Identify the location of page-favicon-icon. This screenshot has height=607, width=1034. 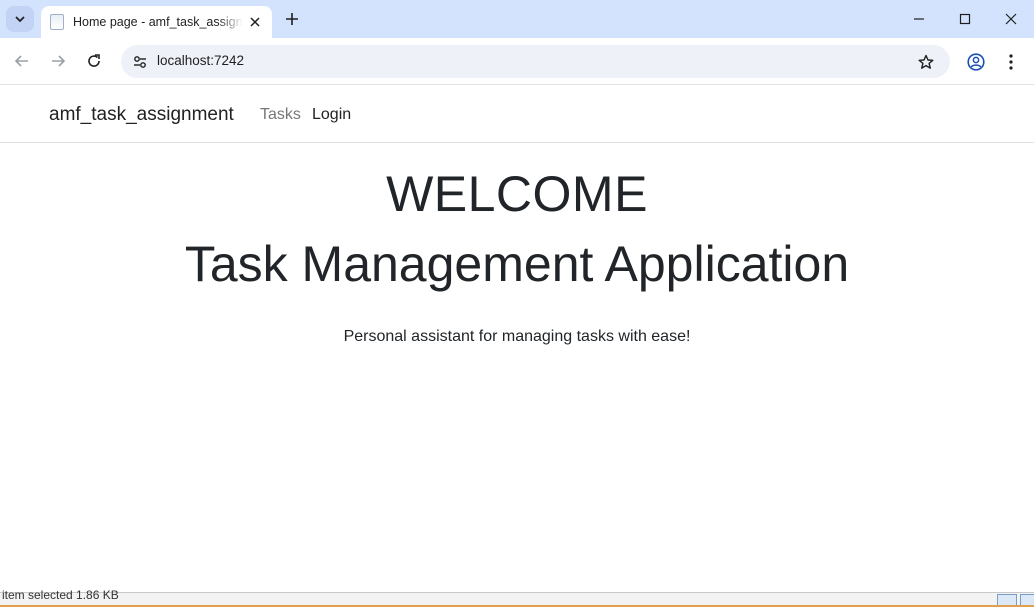
(57, 22).